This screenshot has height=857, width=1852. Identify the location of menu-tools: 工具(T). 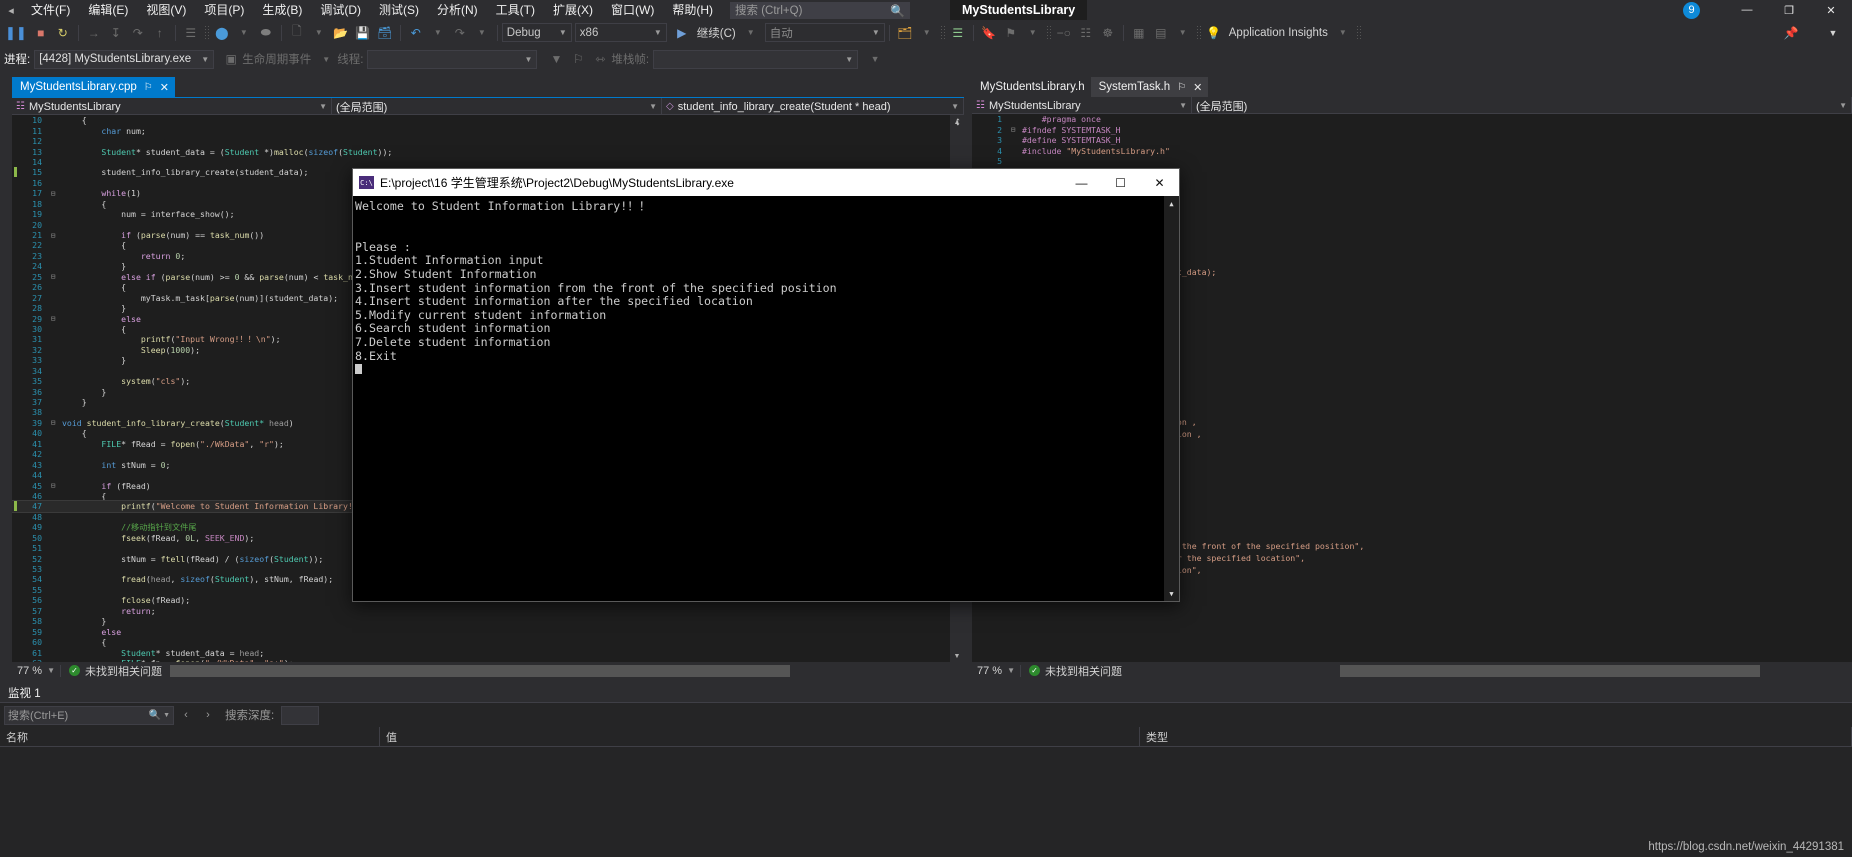
(515, 10).